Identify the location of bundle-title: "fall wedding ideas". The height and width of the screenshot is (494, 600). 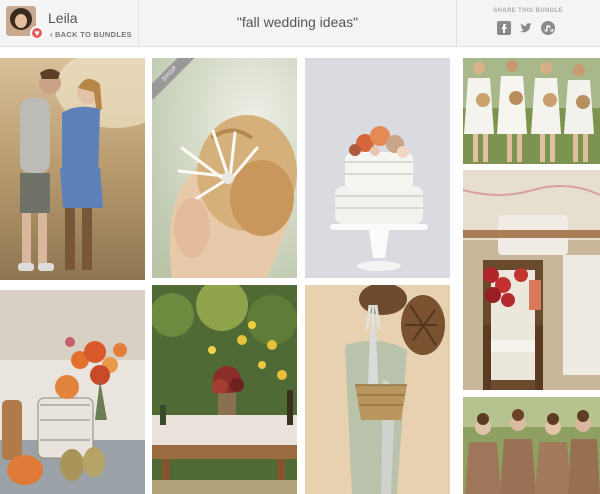
(297, 22).